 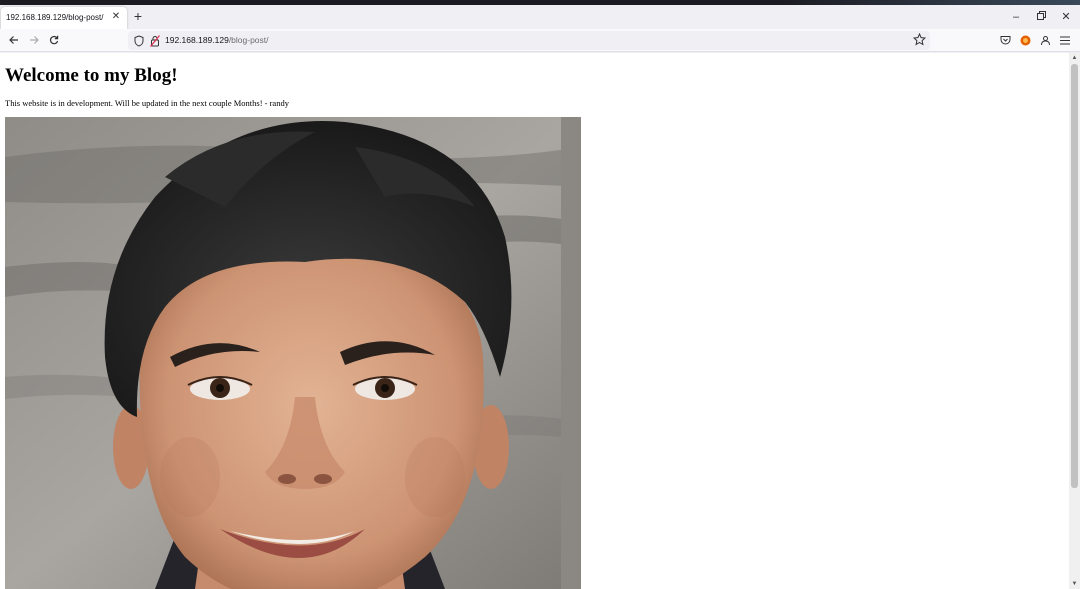 I want to click on shield-icon, so click(x=139, y=43).